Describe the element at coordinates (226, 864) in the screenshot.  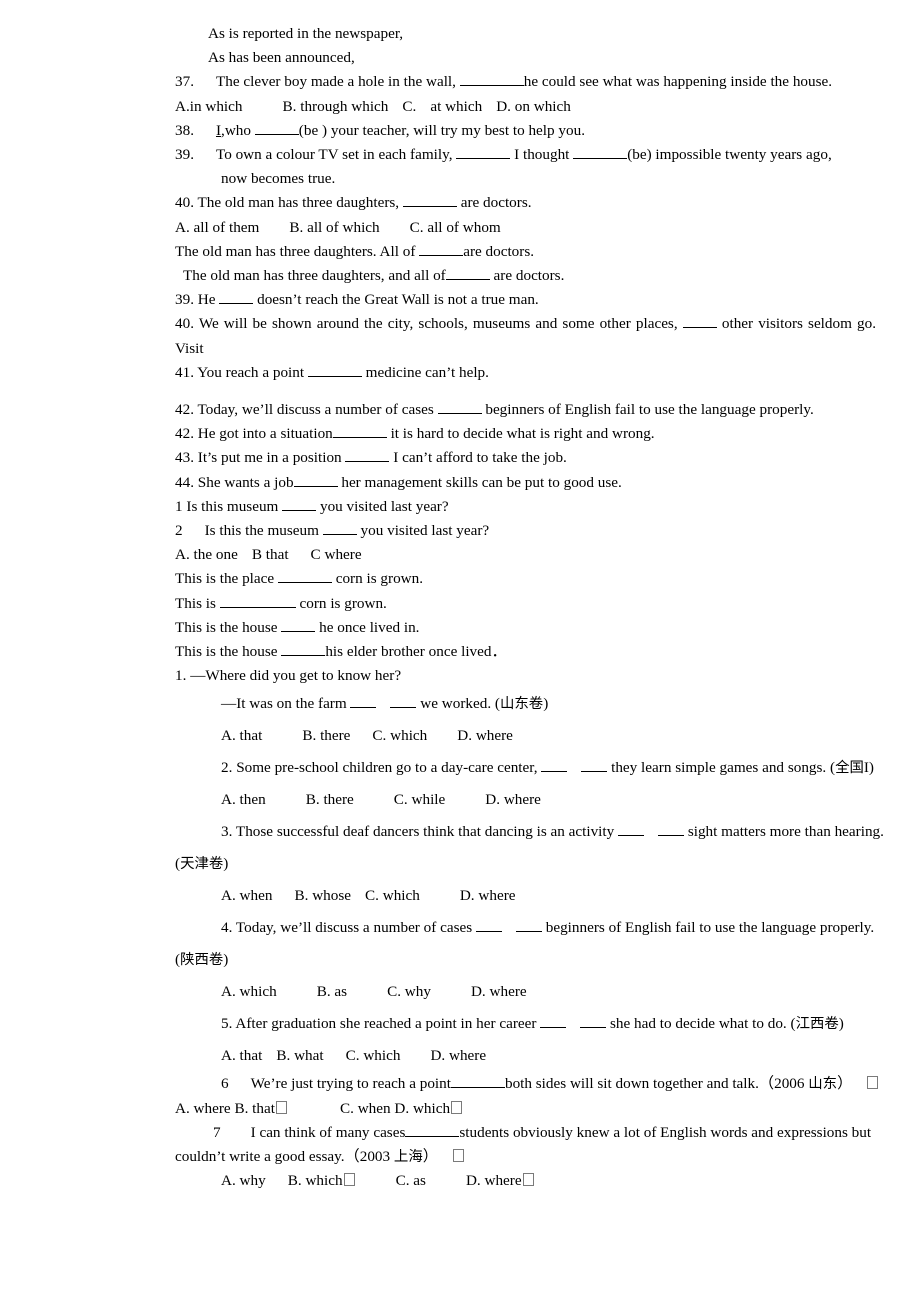
I see `stem-text-part3: )` at that location.